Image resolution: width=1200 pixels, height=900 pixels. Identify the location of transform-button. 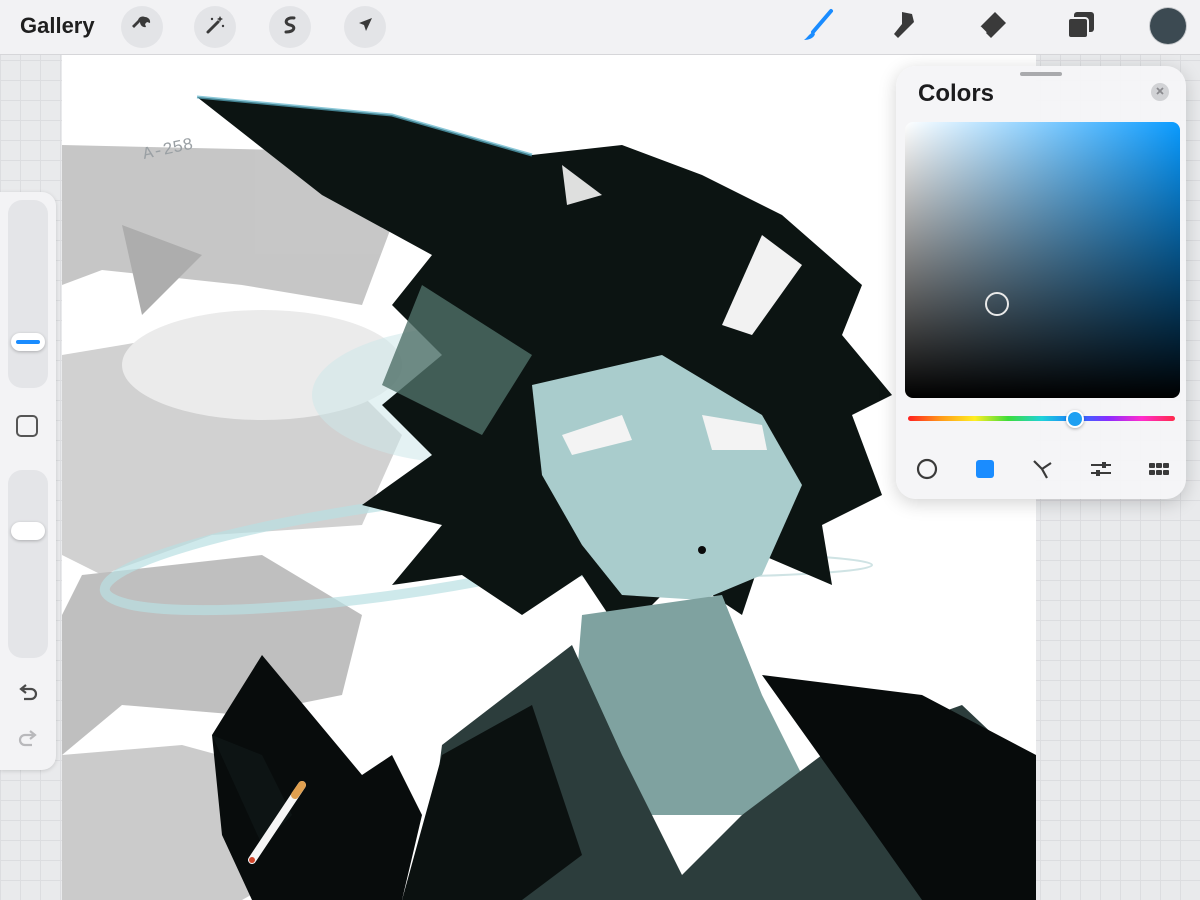
(365, 27).